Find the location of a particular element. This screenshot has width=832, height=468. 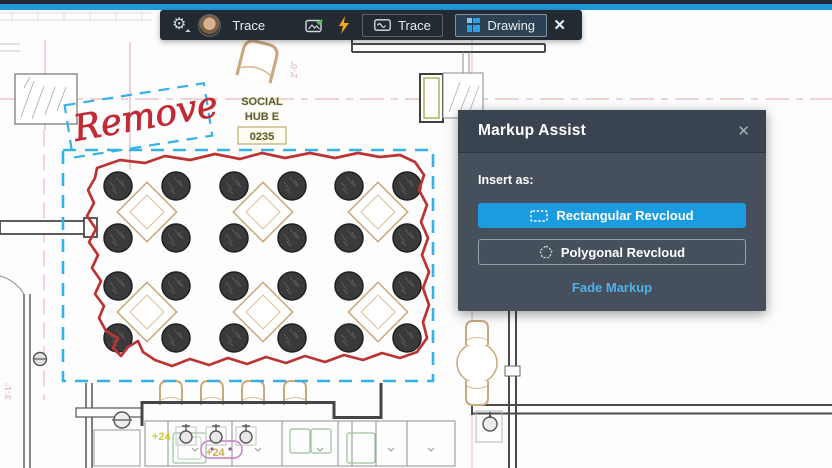

door-leaf is located at coordinates (70, 371).